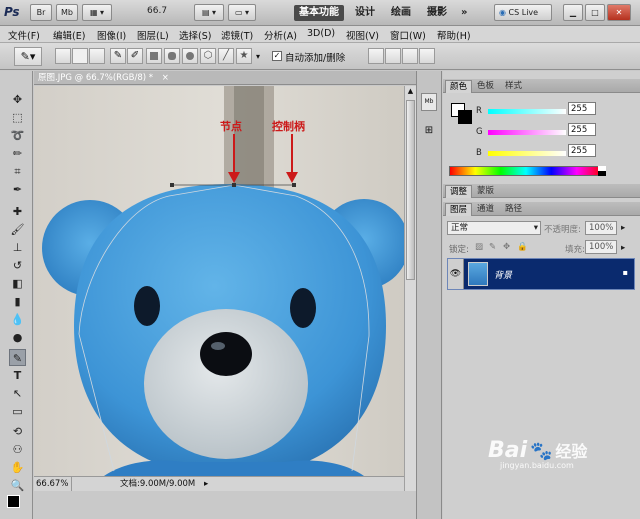  What do you see at coordinates (13, 501) in the screenshot?
I see `foreground-color-swatch` at bounding box center [13, 501].